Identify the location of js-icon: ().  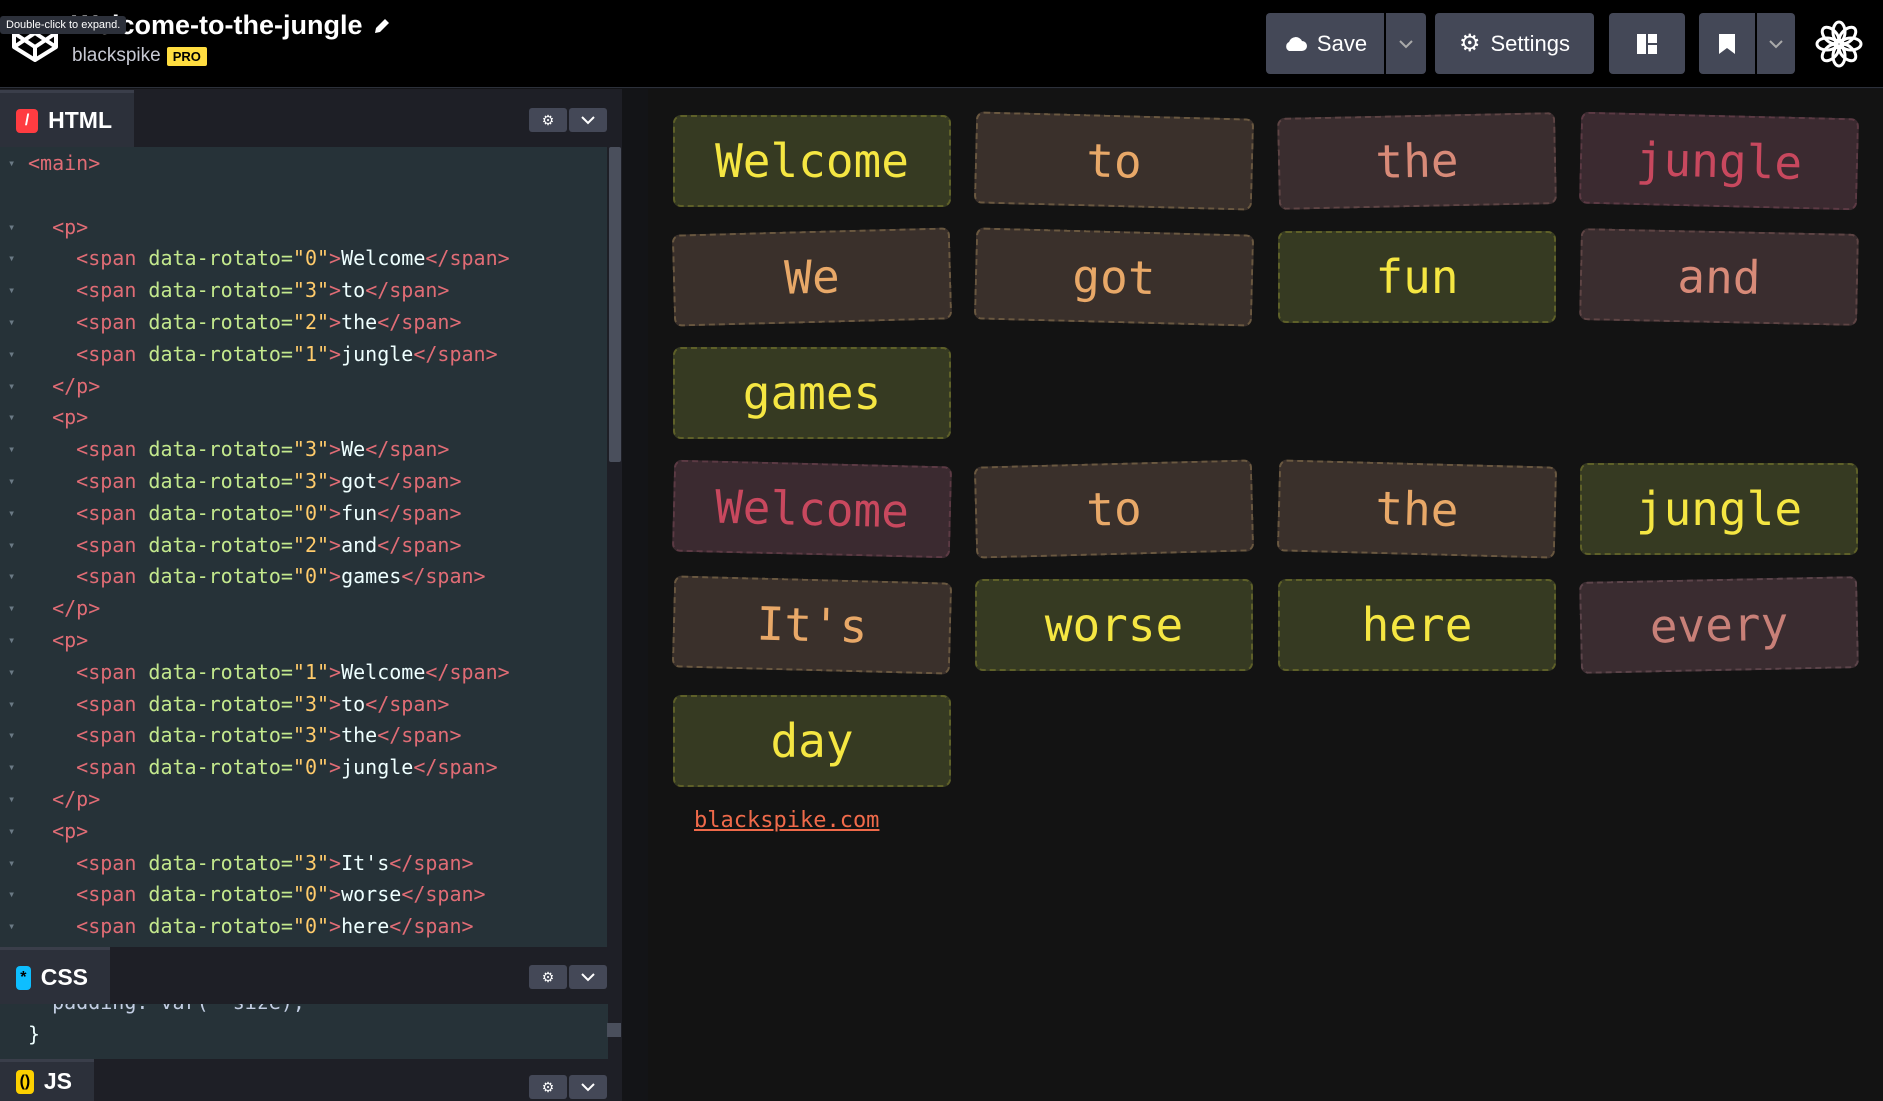
(25, 1081).